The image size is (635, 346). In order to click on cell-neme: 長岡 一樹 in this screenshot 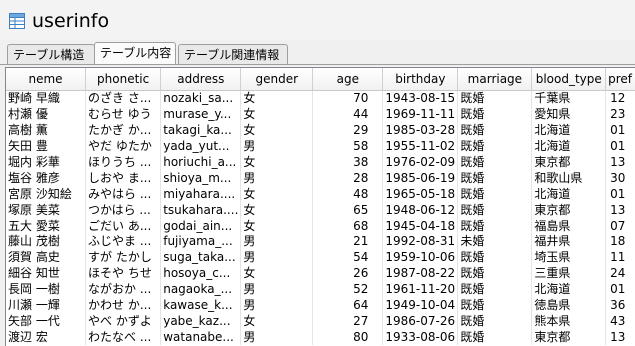, I will do `click(46, 289)`.